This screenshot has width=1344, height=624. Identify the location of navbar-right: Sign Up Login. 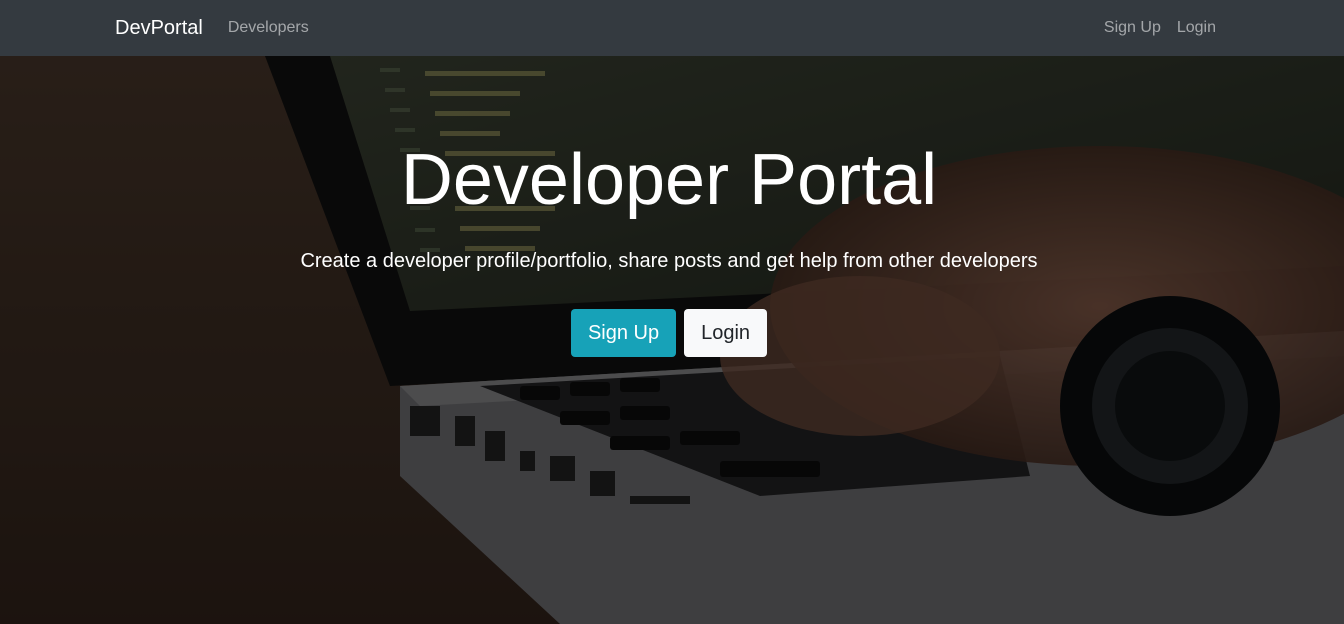
(1160, 28).